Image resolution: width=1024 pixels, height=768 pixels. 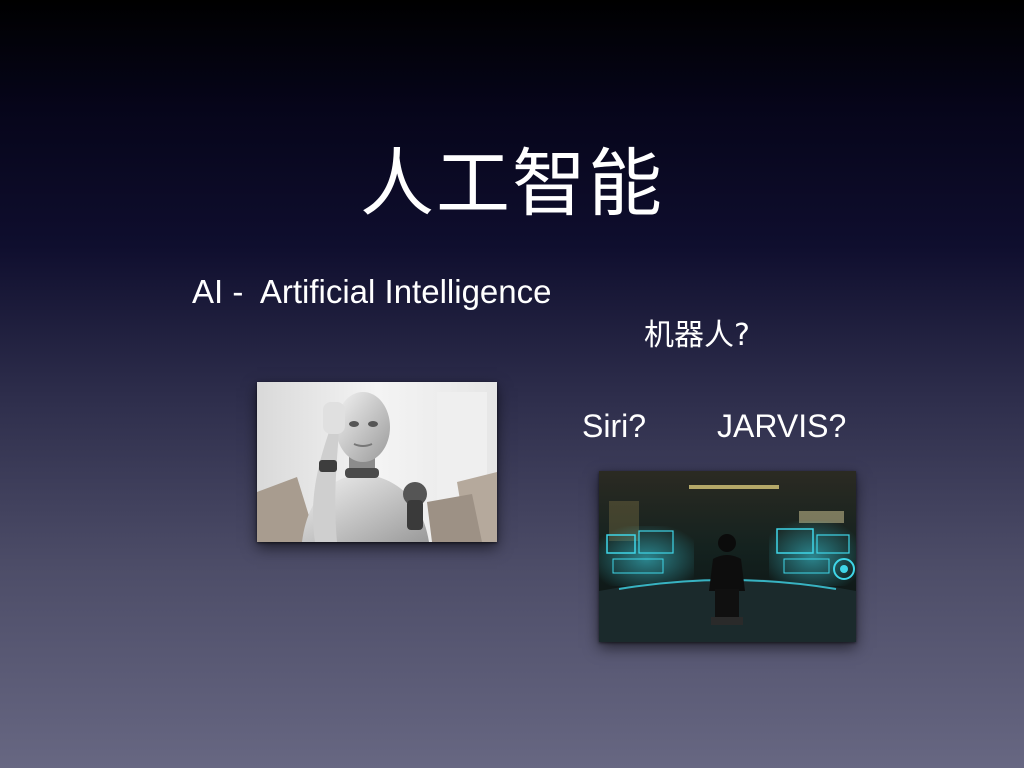 I want to click on siri-question-text: Siri?, so click(x=614, y=426).